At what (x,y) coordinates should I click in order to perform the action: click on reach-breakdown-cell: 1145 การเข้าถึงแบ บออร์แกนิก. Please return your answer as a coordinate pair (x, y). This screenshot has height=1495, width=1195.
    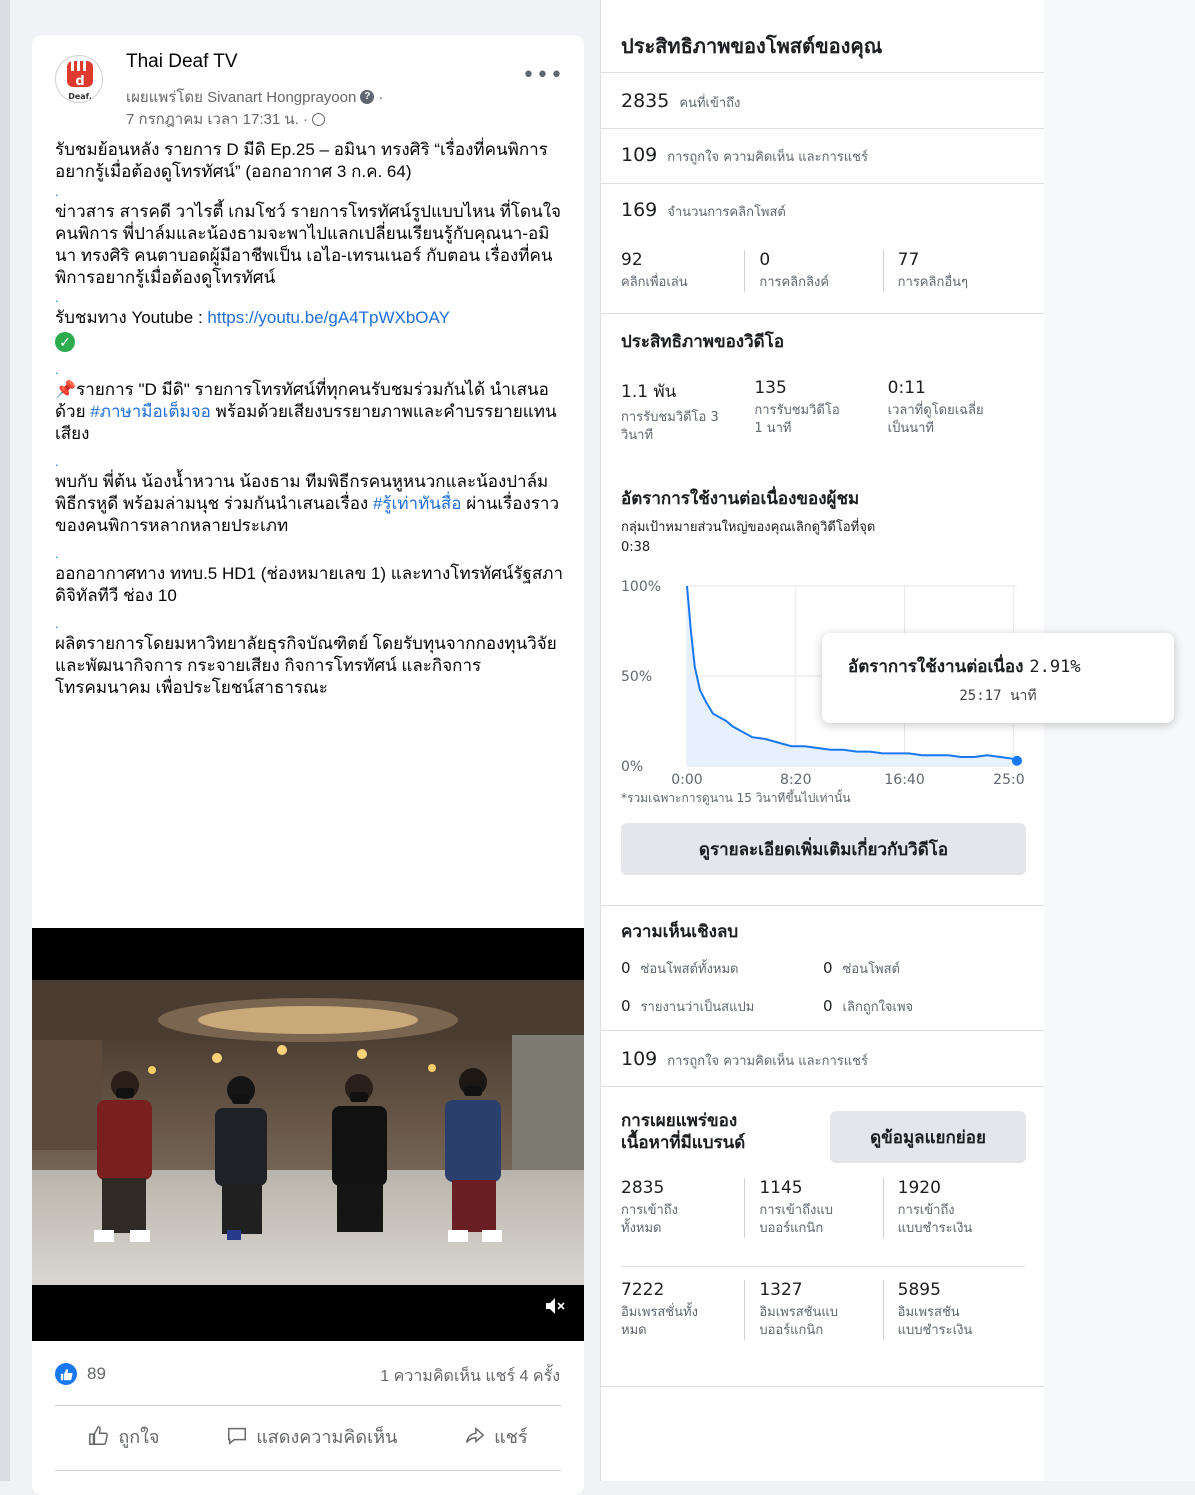
    Looking at the image, I should click on (813, 1208).